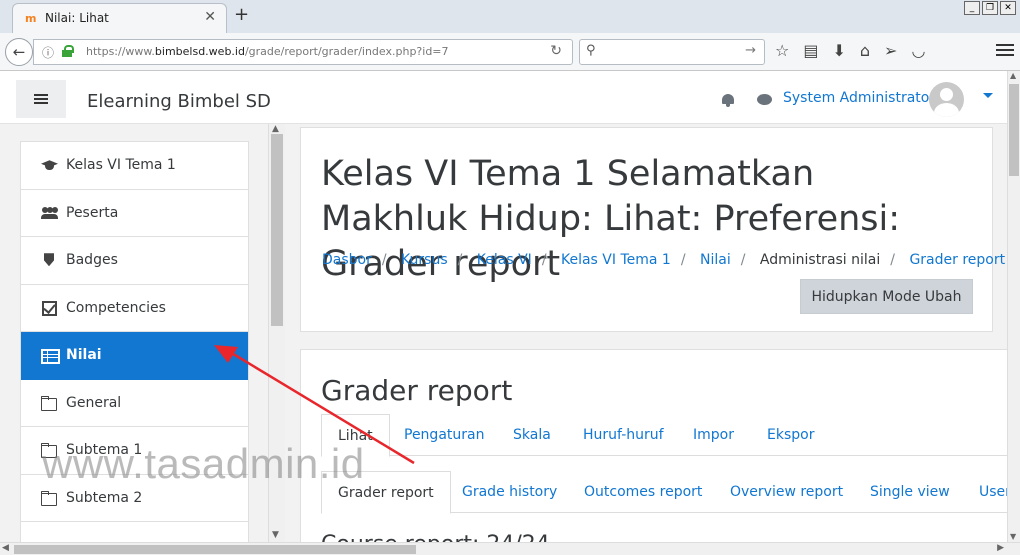 This screenshot has width=1020, height=555. I want to click on user-name: System Administrator, so click(859, 98).